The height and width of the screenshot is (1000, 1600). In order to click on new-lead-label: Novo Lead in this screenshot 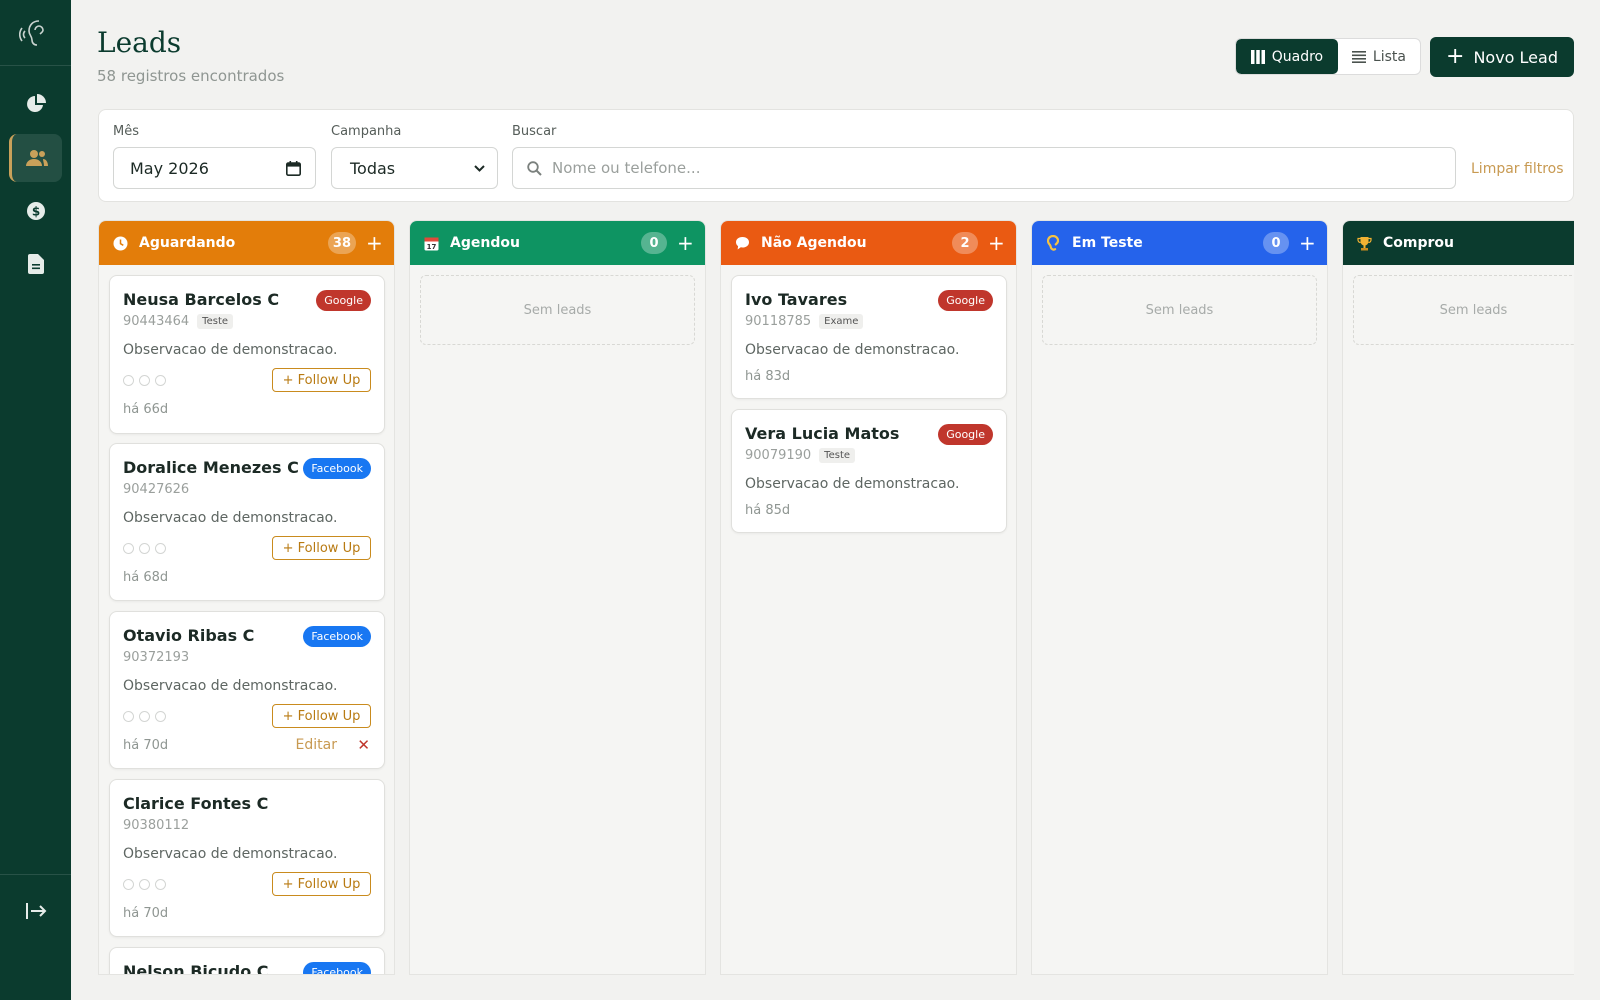, I will do `click(1515, 57)`.